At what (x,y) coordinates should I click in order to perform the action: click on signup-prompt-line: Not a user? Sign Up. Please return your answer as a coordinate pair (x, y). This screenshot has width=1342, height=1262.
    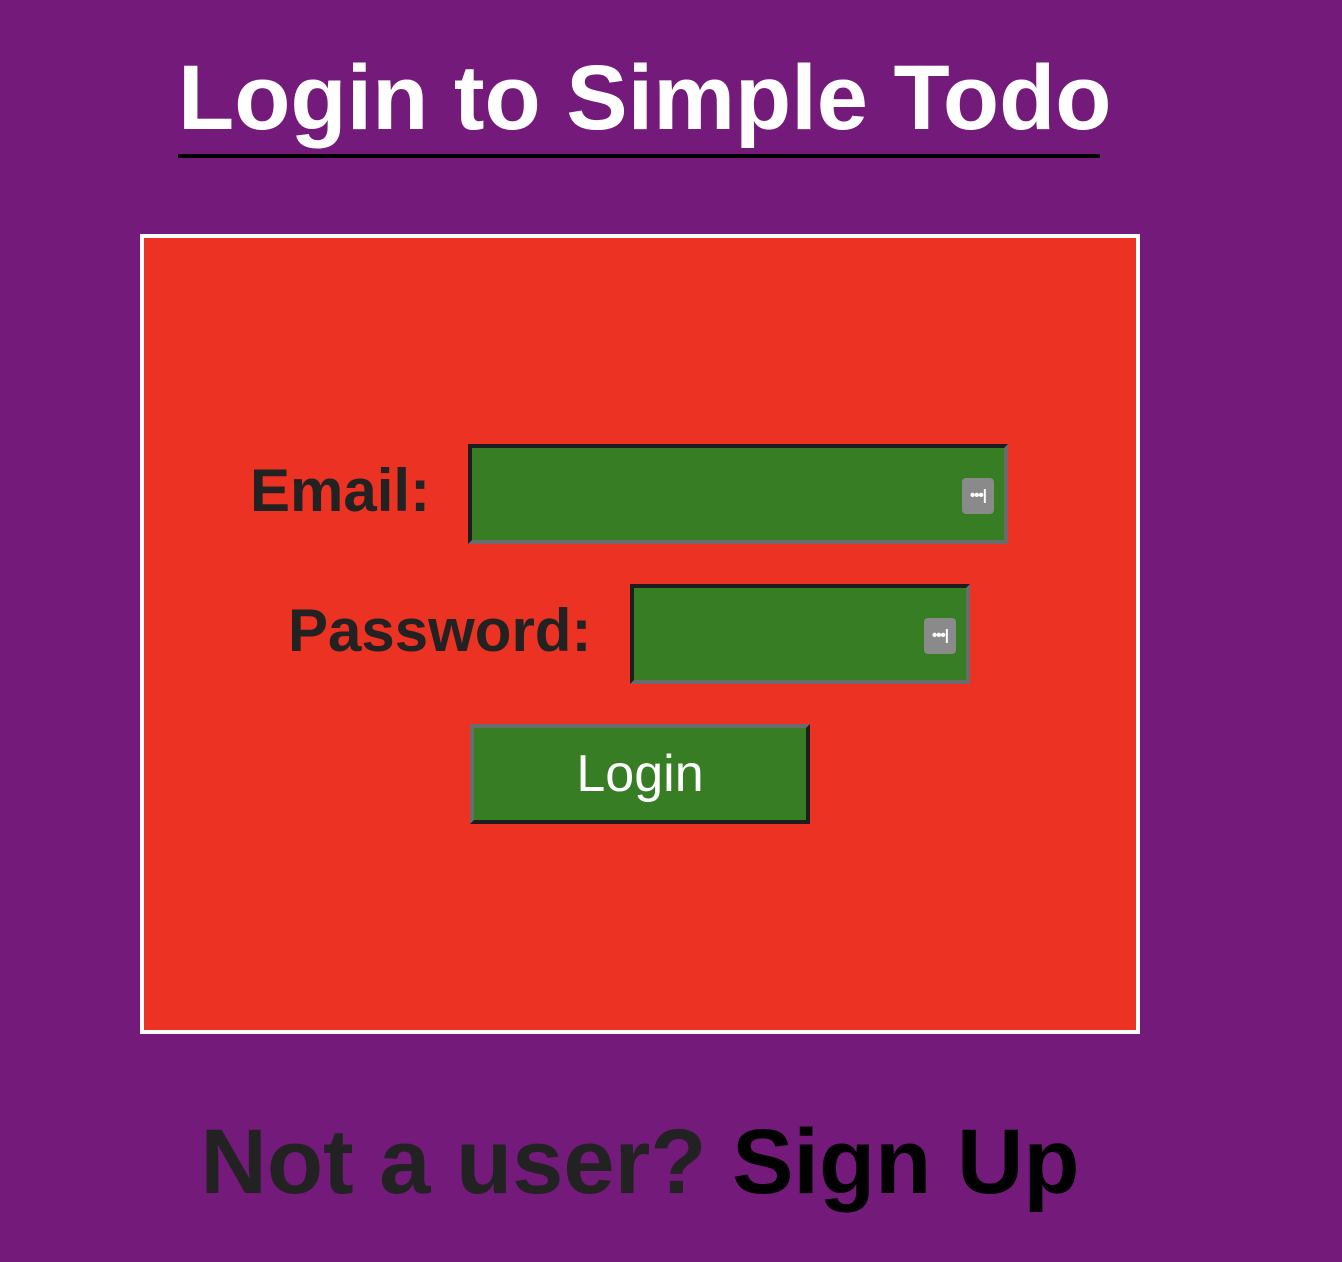
    Looking at the image, I should click on (640, 1162).